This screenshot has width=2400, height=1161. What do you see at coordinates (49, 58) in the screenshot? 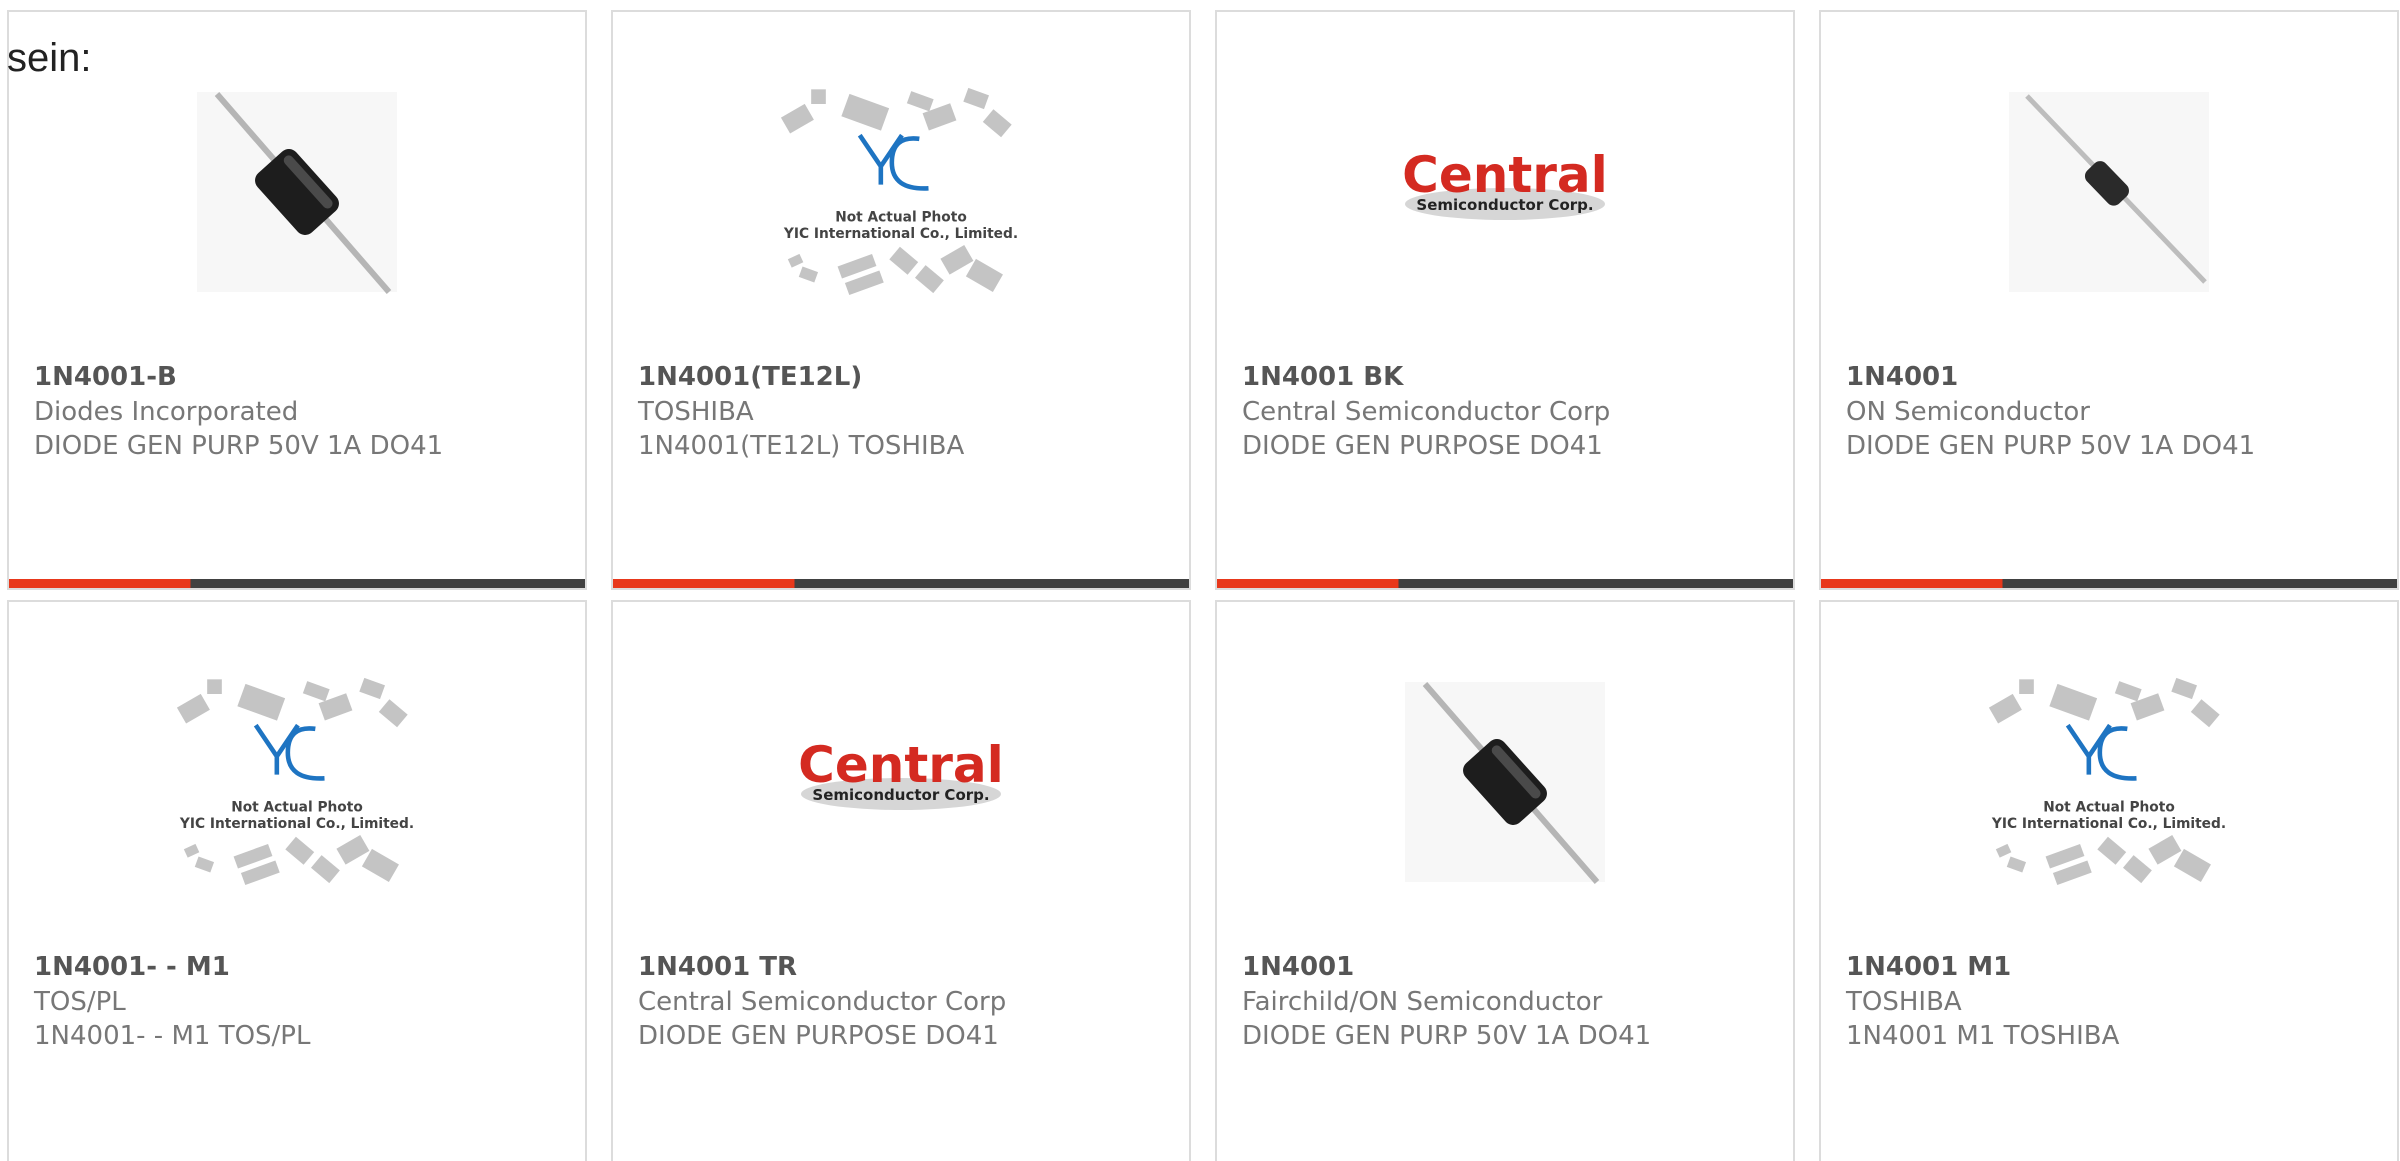
I see `intro-text: sein:` at bounding box center [49, 58].